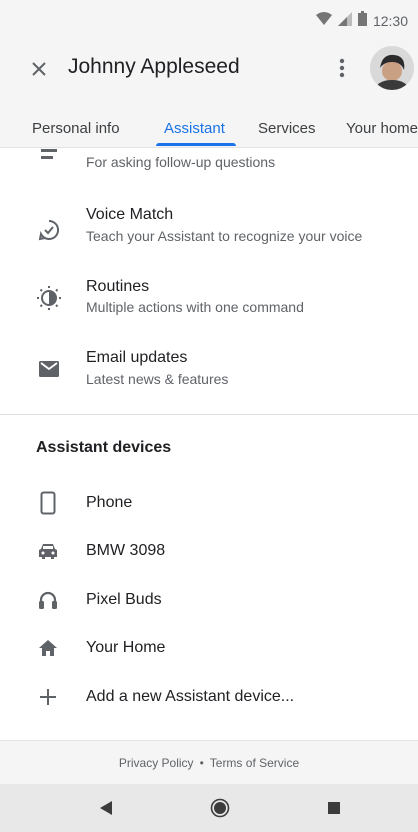 This screenshot has width=418, height=832. What do you see at coordinates (209, 648) in the screenshot?
I see `device-row-your-home: Your Home` at bounding box center [209, 648].